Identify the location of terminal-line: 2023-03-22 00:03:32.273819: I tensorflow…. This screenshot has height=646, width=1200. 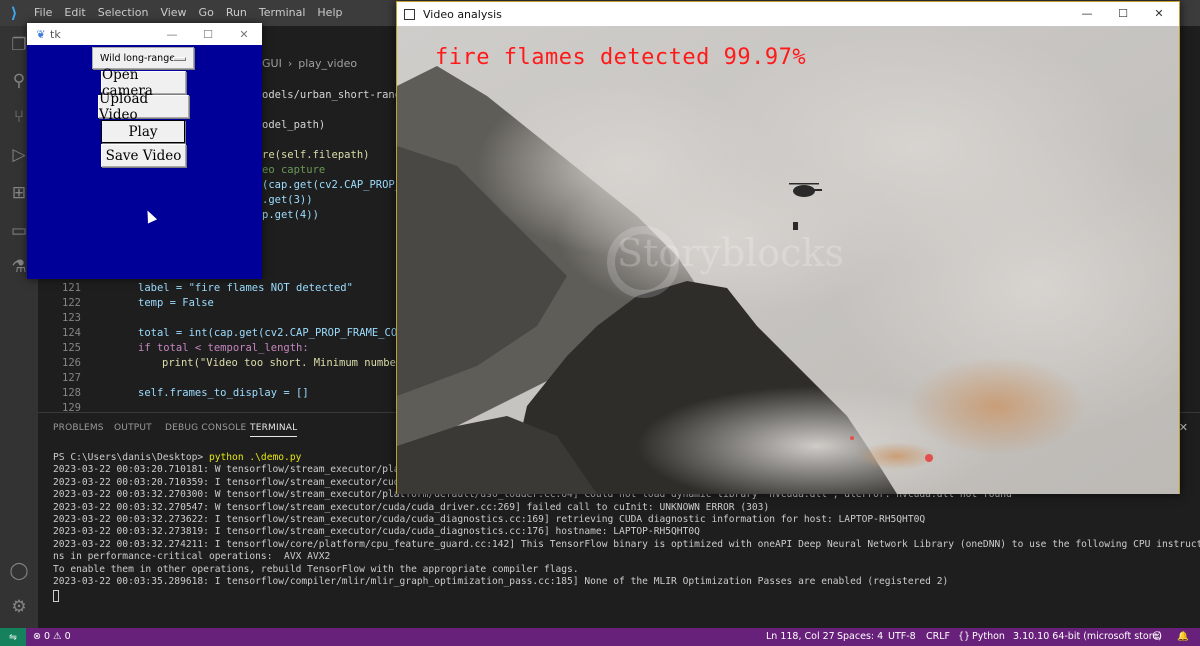
(376, 532).